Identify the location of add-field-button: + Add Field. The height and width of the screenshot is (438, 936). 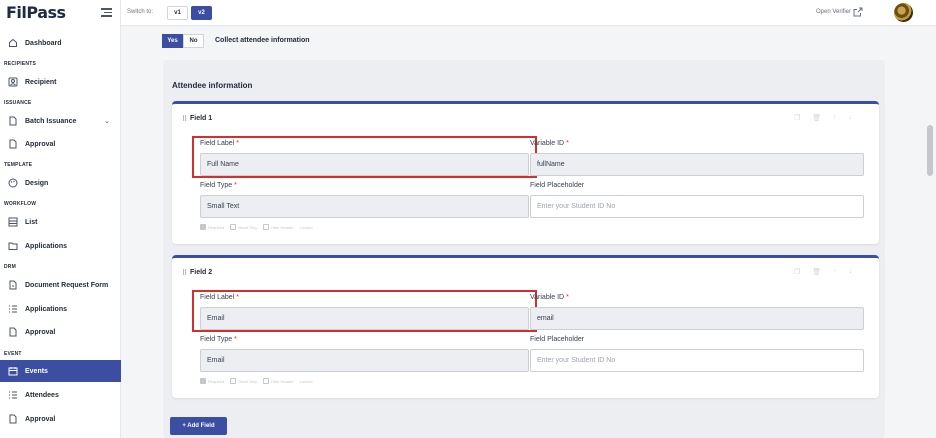
(198, 426).